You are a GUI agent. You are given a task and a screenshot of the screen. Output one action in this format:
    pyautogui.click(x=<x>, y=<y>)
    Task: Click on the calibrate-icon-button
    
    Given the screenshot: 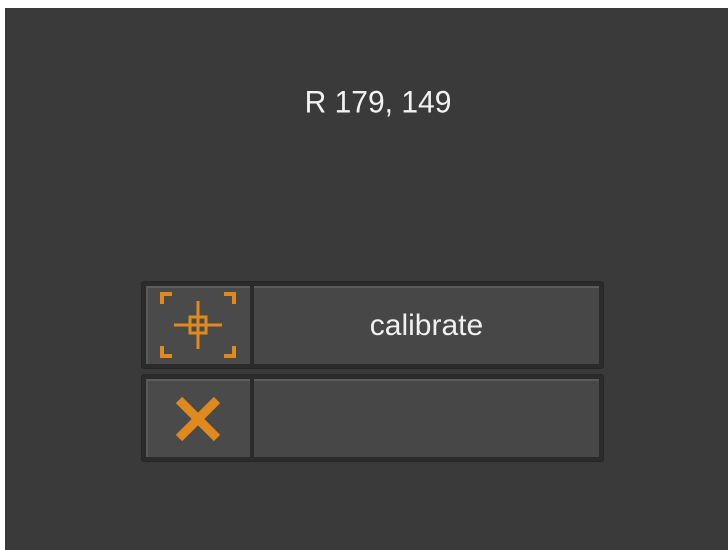 What is the action you would take?
    pyautogui.click(x=198, y=325)
    